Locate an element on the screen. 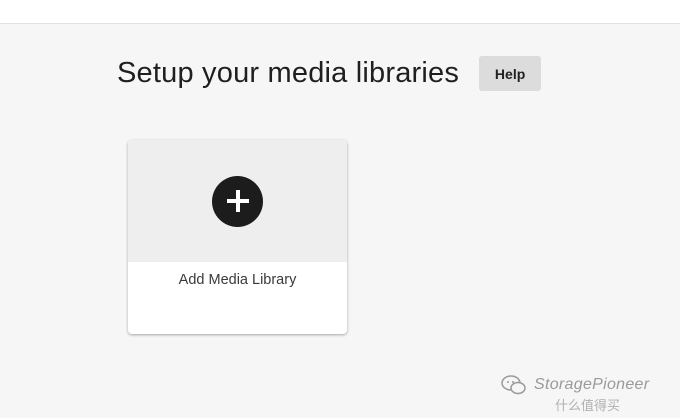 The height and width of the screenshot is (418, 680). plus-circle-icon is located at coordinates (237, 201).